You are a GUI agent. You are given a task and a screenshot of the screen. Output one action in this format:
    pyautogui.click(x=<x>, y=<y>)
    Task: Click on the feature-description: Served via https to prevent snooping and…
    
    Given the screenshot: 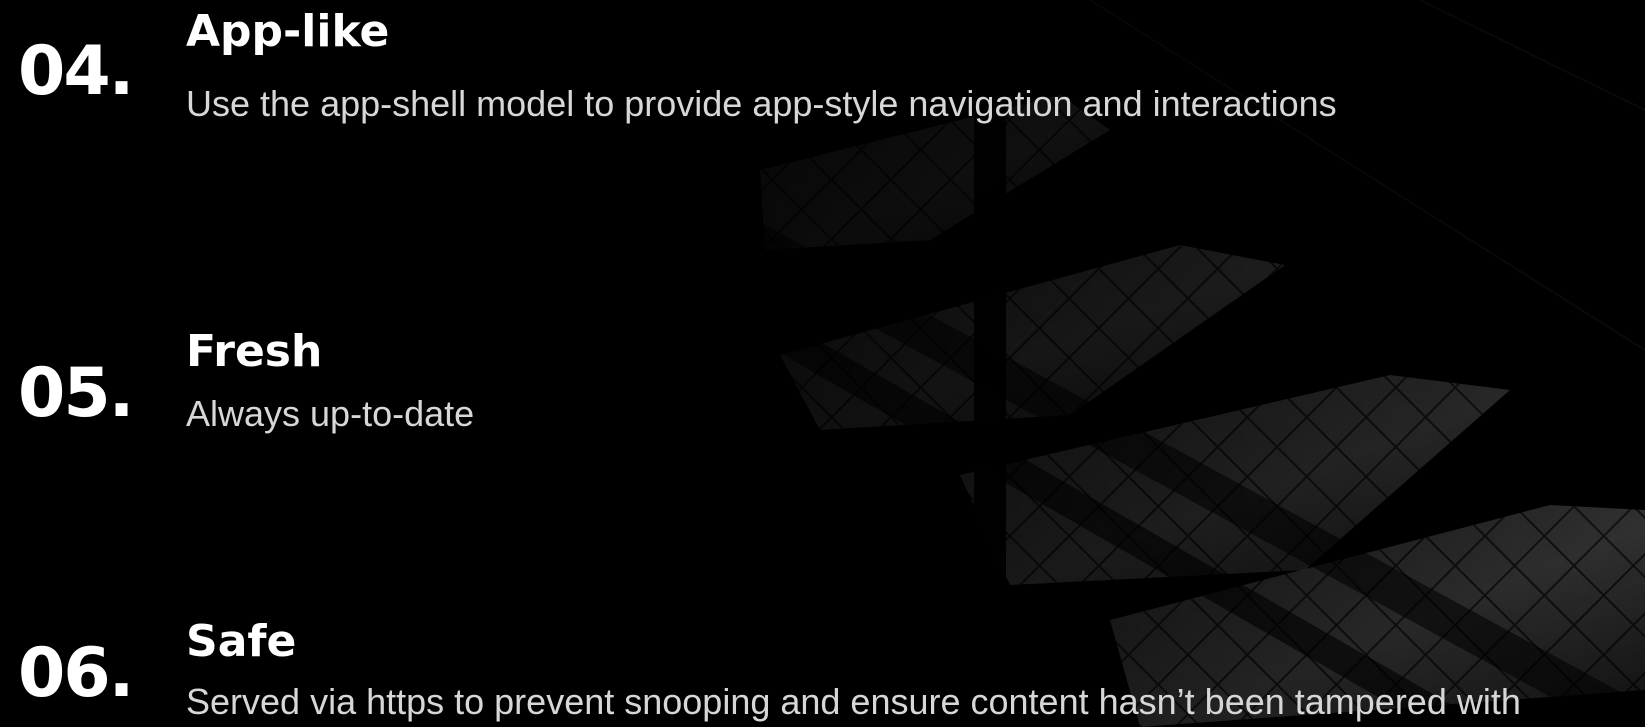 What is the action you would take?
    pyautogui.click(x=853, y=701)
    